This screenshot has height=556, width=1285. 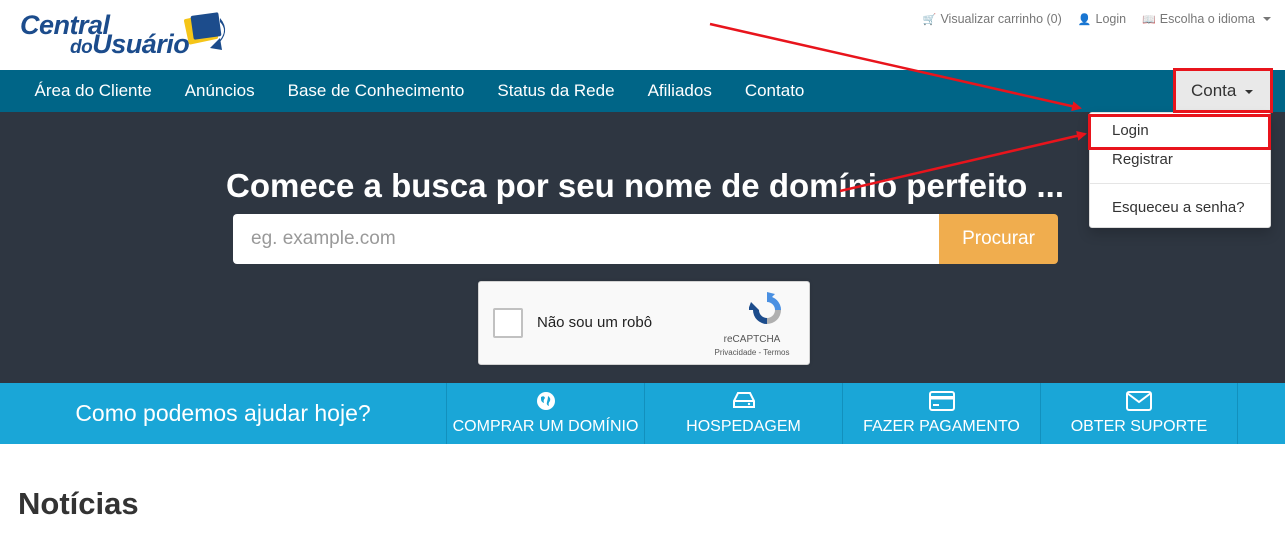 I want to click on view-cart-link: 🛒 Visualizar carrinho (0), so click(x=992, y=19).